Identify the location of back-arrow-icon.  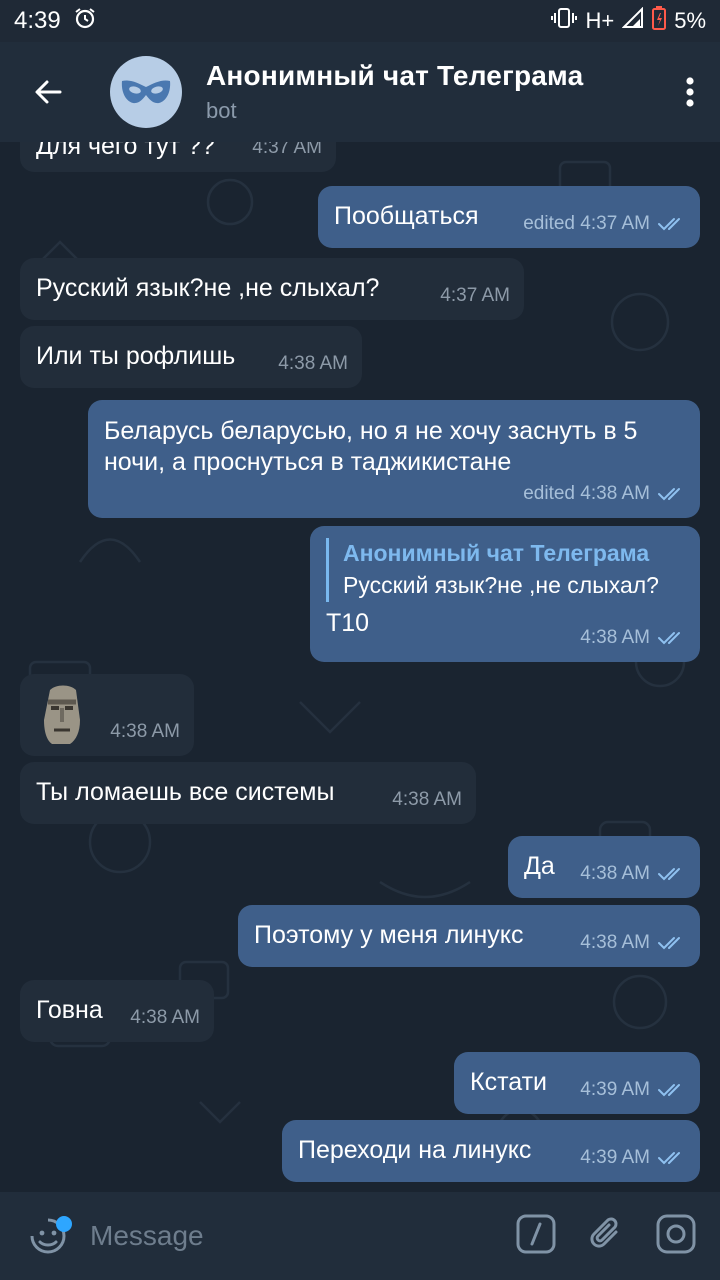
(48, 92).